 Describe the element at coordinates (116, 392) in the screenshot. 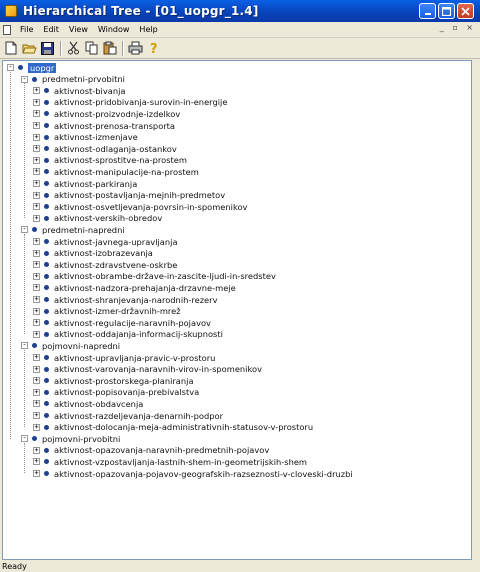

I see `tree-leaf: + aktivnost-popisovanja-prebivalstva` at that location.